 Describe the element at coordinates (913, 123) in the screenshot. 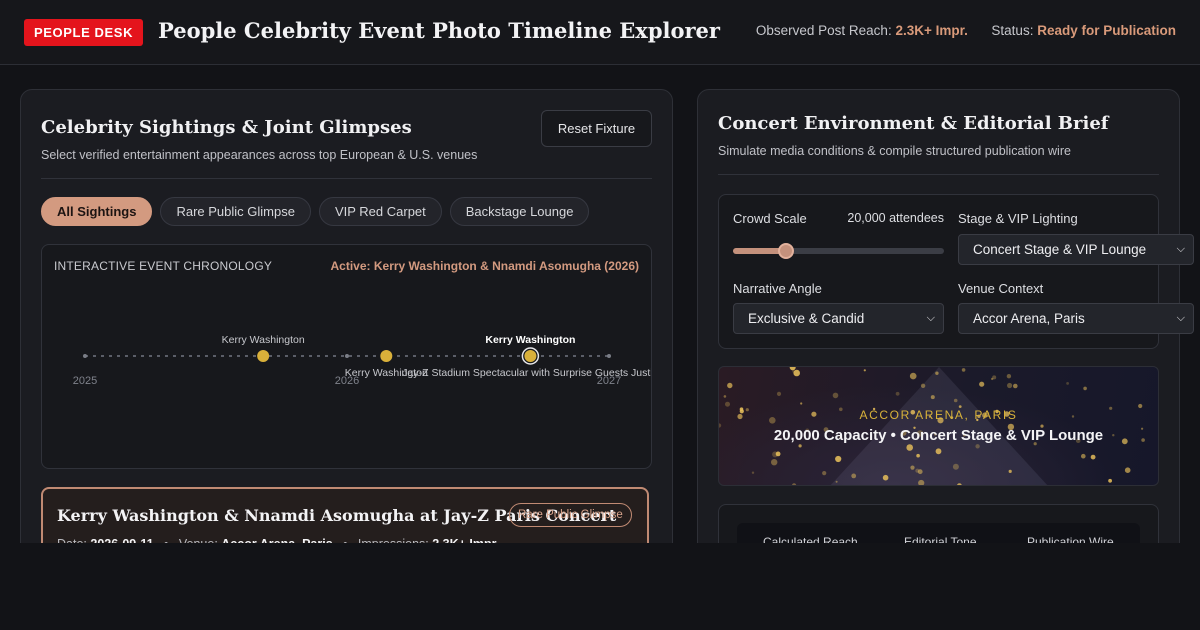

I see `brief-title: Concert Environment & Editorial Brief` at that location.